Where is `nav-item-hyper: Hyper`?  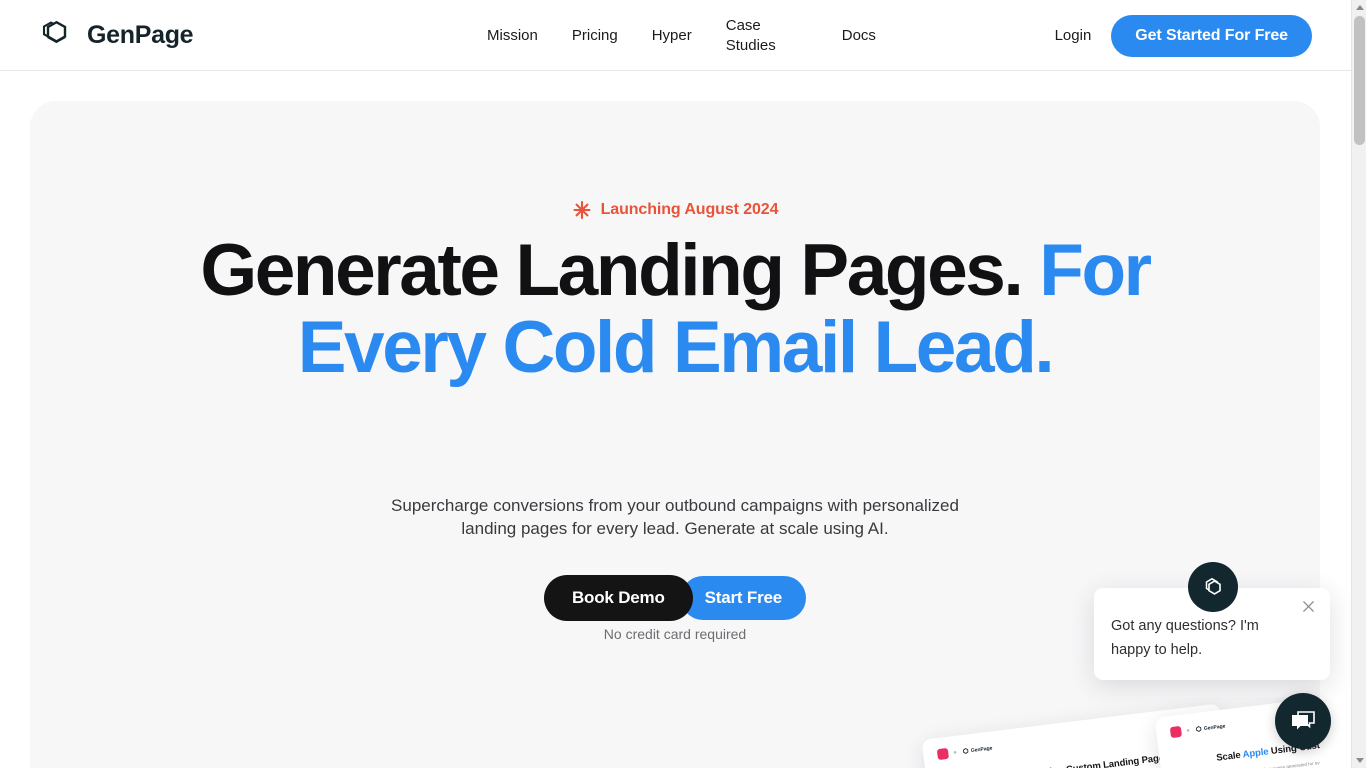 nav-item-hyper: Hyper is located at coordinates (672, 36).